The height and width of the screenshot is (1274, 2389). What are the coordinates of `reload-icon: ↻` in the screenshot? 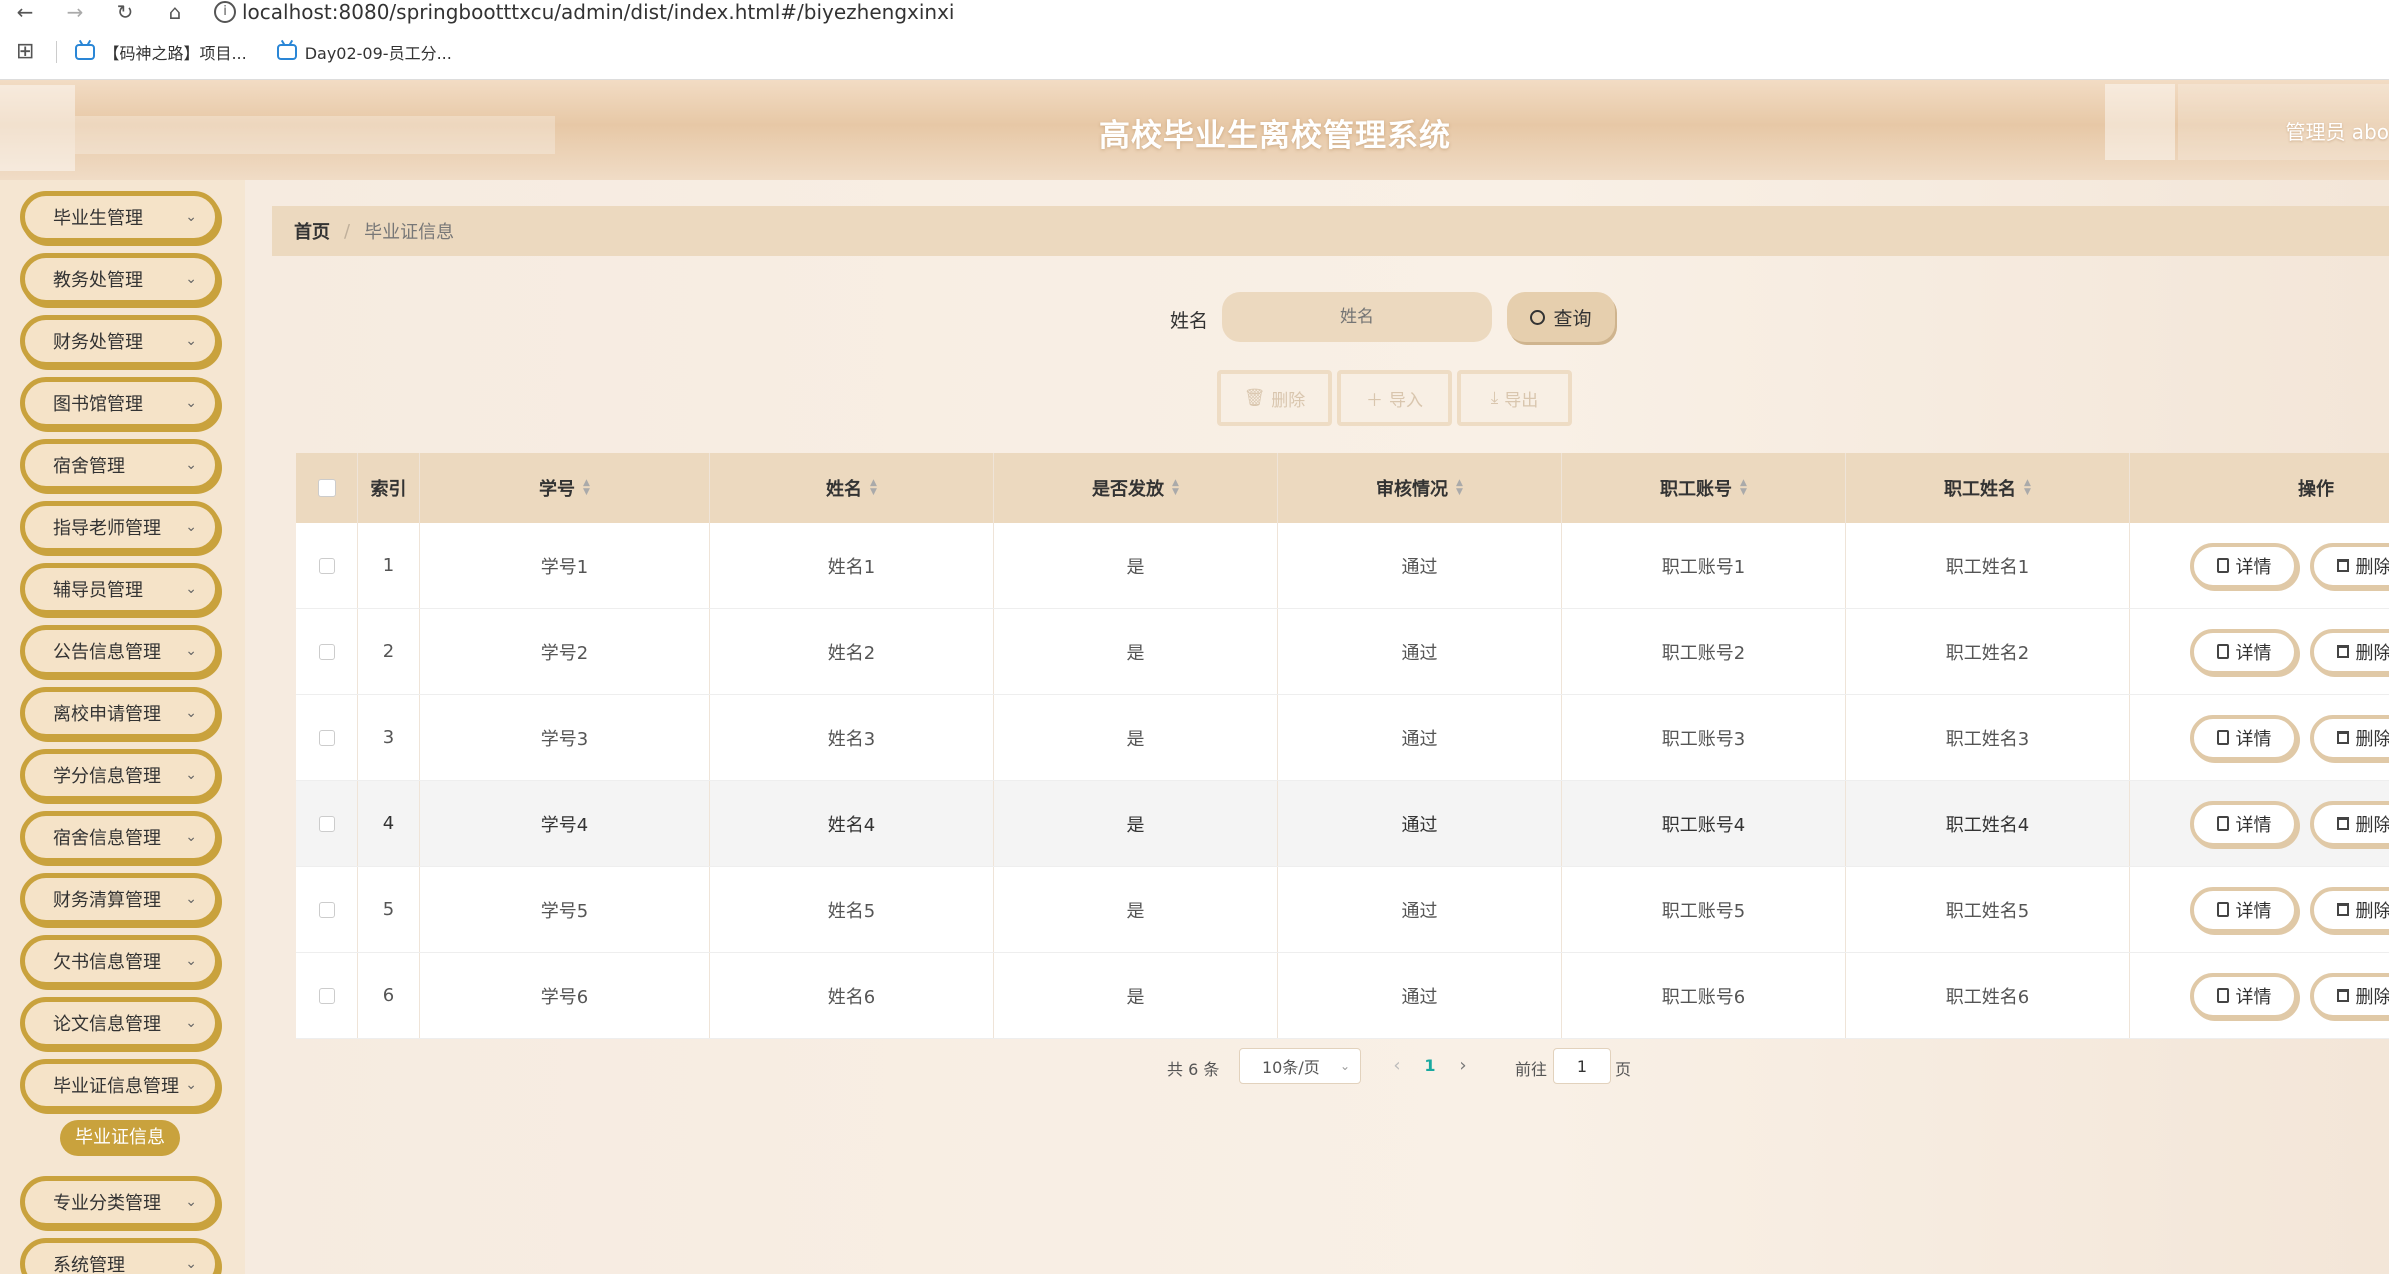 It's located at (125, 12).